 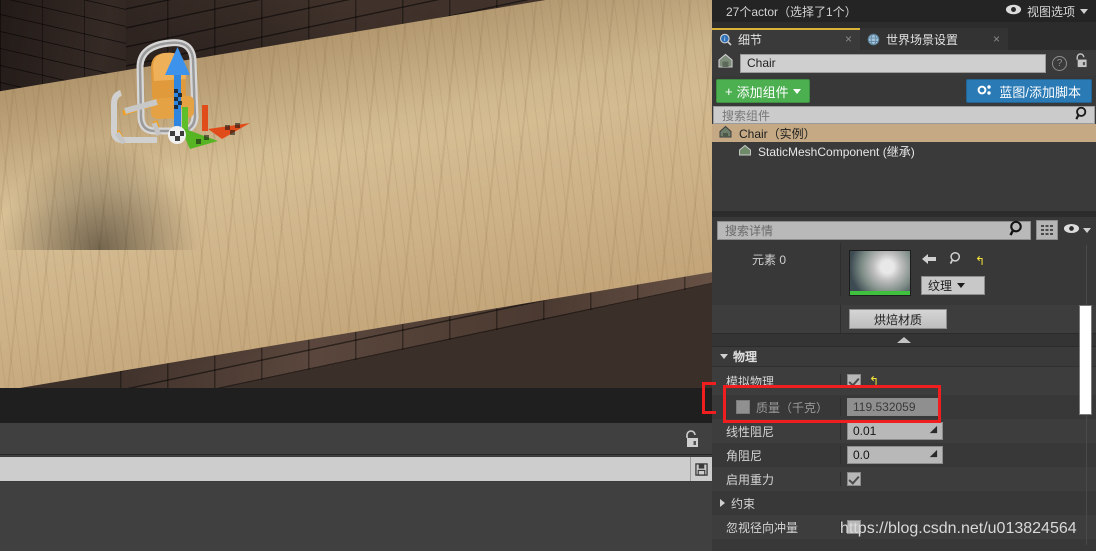 I want to click on angular-damping-label: 角阻尼, so click(x=744, y=455).